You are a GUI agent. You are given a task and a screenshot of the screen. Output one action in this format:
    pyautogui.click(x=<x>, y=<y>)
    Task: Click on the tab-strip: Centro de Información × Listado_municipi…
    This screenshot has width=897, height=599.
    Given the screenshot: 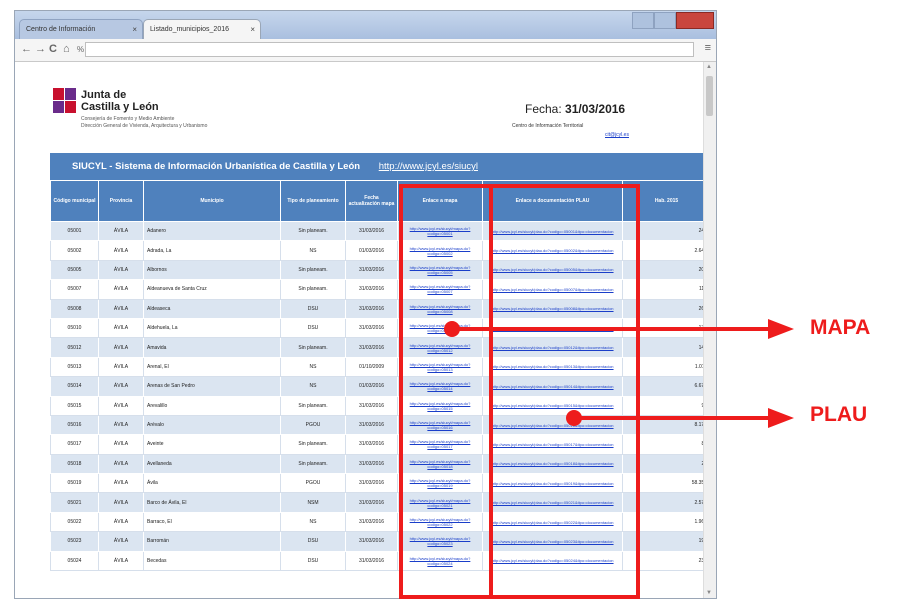 What is the action you would take?
    pyautogui.click(x=365, y=25)
    